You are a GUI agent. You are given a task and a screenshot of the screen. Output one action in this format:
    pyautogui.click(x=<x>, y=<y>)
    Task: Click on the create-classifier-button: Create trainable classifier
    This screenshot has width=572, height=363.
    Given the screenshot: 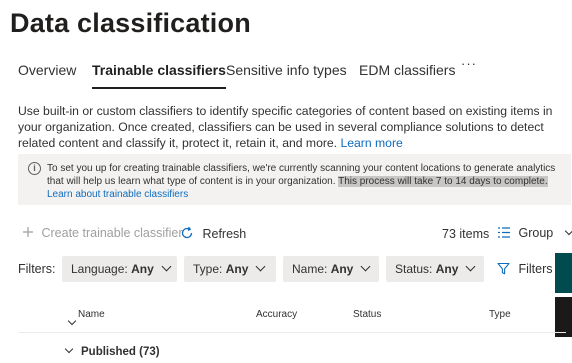 What is the action you would take?
    pyautogui.click(x=102, y=233)
    